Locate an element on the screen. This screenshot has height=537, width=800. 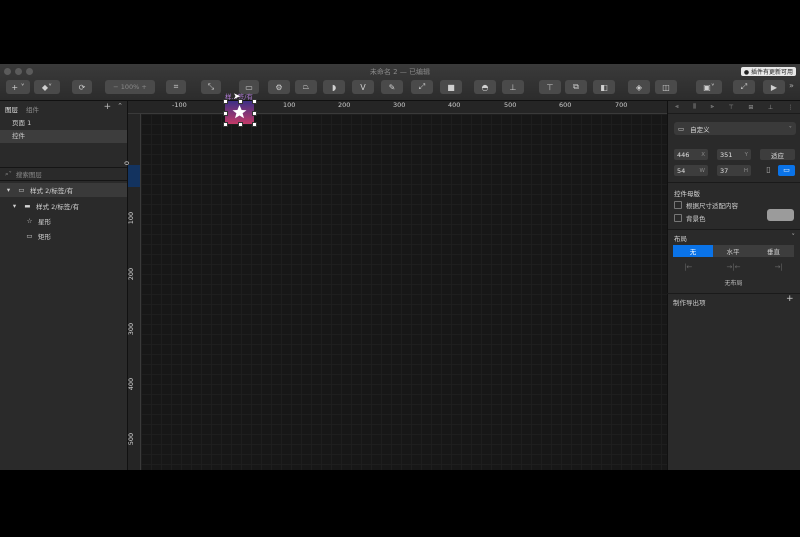
align-top-button: ⊤ is located at coordinates (550, 87).